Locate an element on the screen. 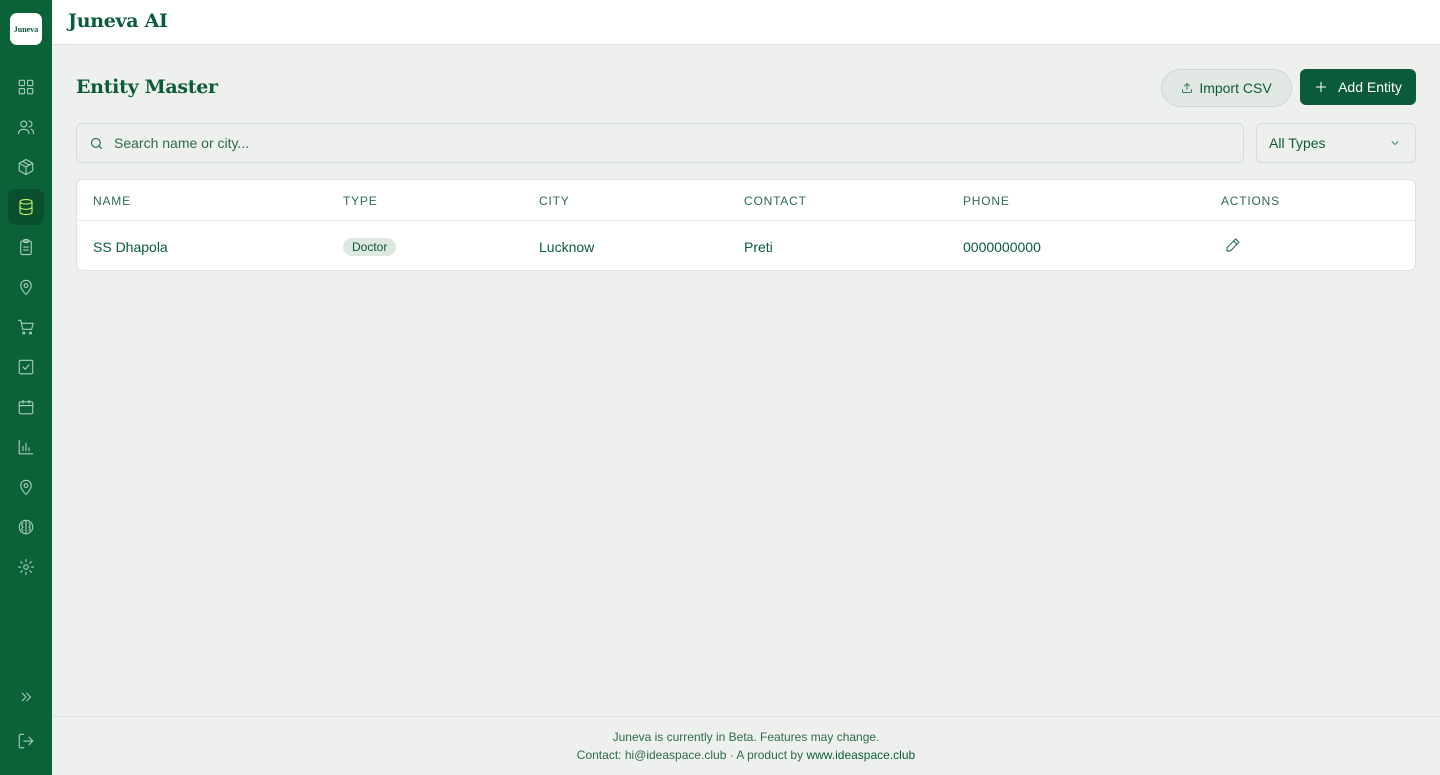 The image size is (1440, 775). sidebar-item-products is located at coordinates (26, 167).